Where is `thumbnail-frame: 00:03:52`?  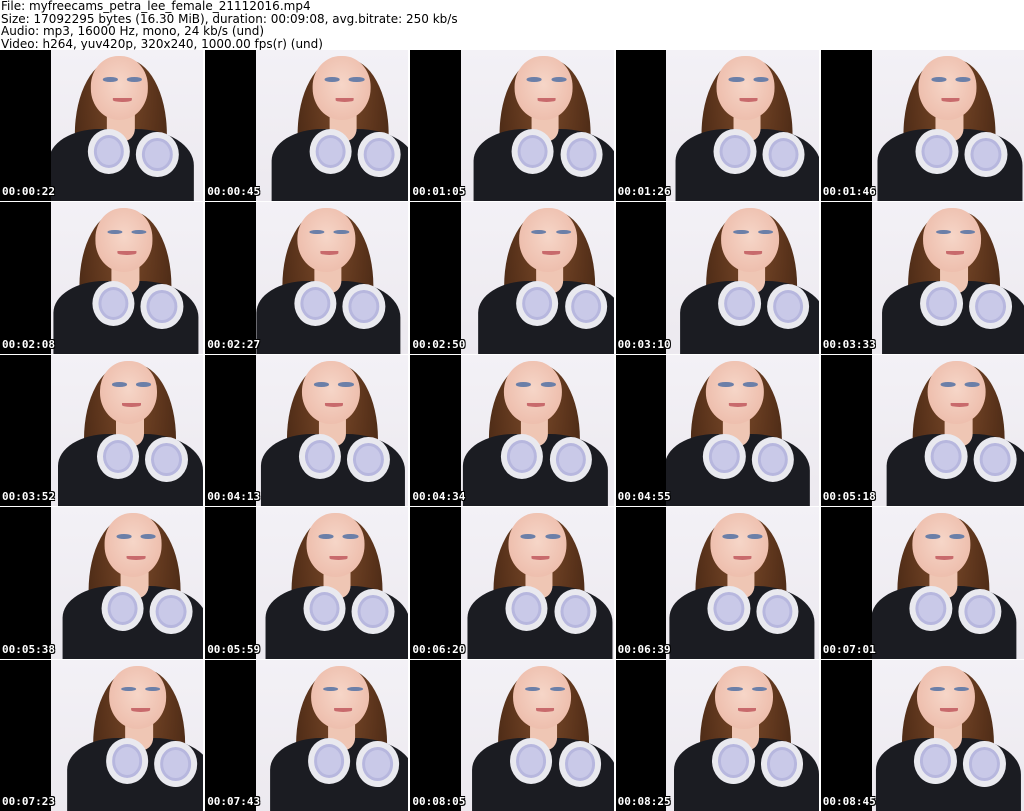
thumbnail-frame: 00:03:52 is located at coordinates (102, 430).